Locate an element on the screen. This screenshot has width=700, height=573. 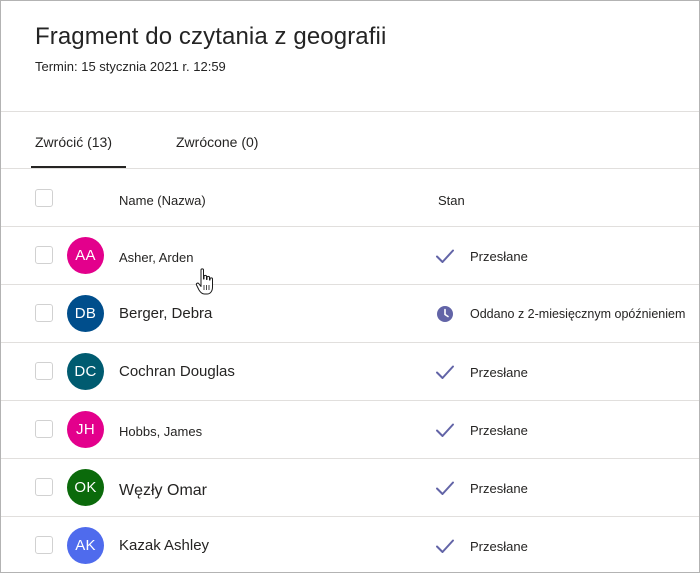
student-row: DC Cochran Douglas Przesłane is located at coordinates (350, 372).